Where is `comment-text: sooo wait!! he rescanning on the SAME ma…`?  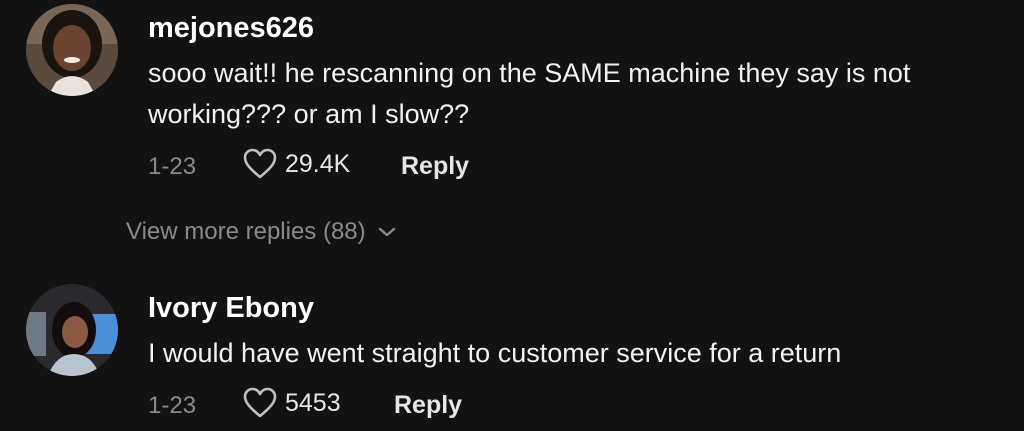
comment-text: sooo wait!! he rescanning on the SAME ma… is located at coordinates (529, 93).